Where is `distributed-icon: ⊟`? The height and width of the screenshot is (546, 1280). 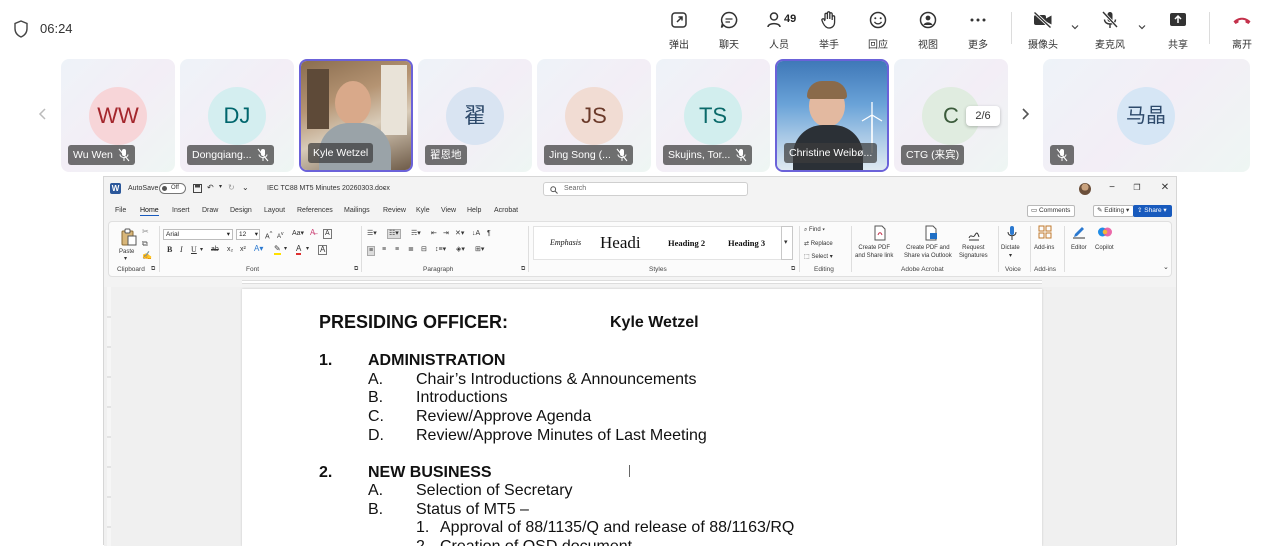 distributed-icon: ⊟ is located at coordinates (424, 250).